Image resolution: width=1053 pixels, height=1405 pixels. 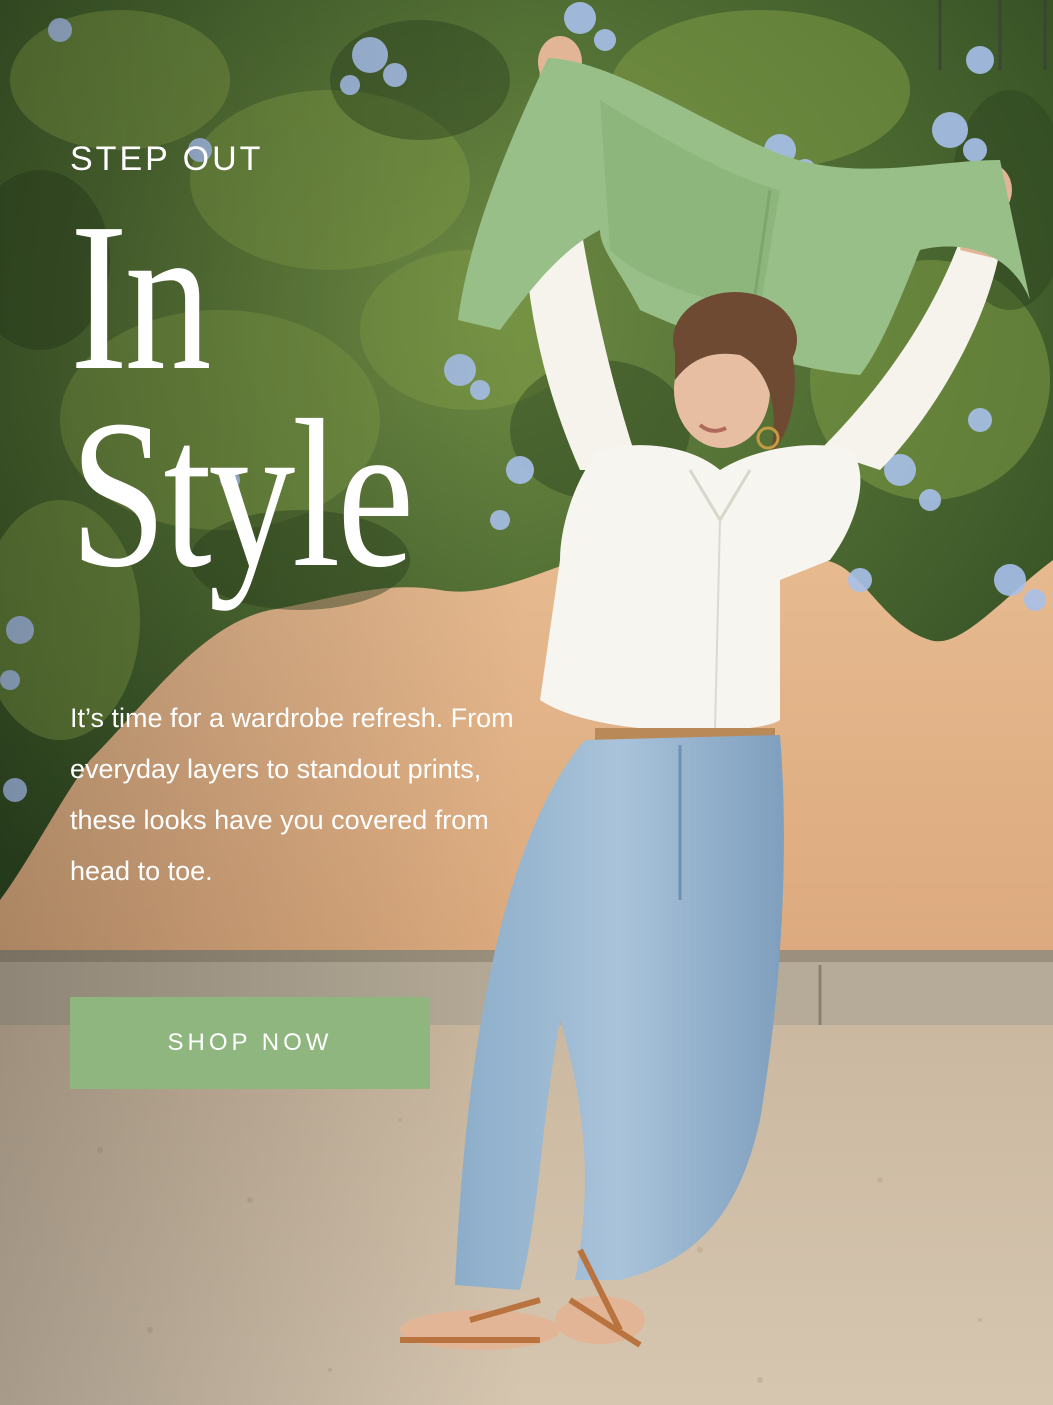 What do you see at coordinates (167, 159) in the screenshot?
I see `eyebrow-label: STEP OUT` at bounding box center [167, 159].